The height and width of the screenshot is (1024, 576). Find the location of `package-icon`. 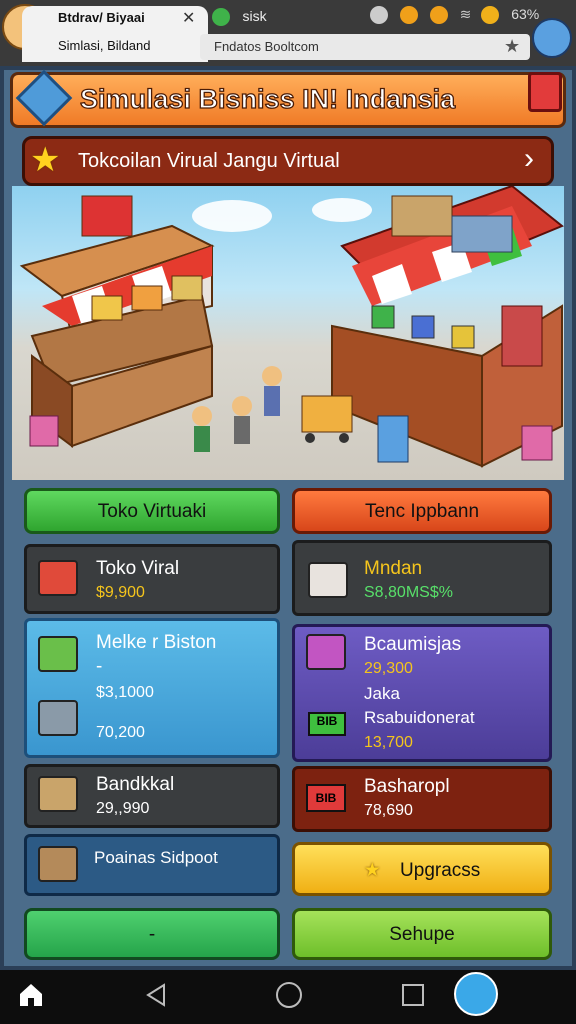

package-icon is located at coordinates (328, 580).